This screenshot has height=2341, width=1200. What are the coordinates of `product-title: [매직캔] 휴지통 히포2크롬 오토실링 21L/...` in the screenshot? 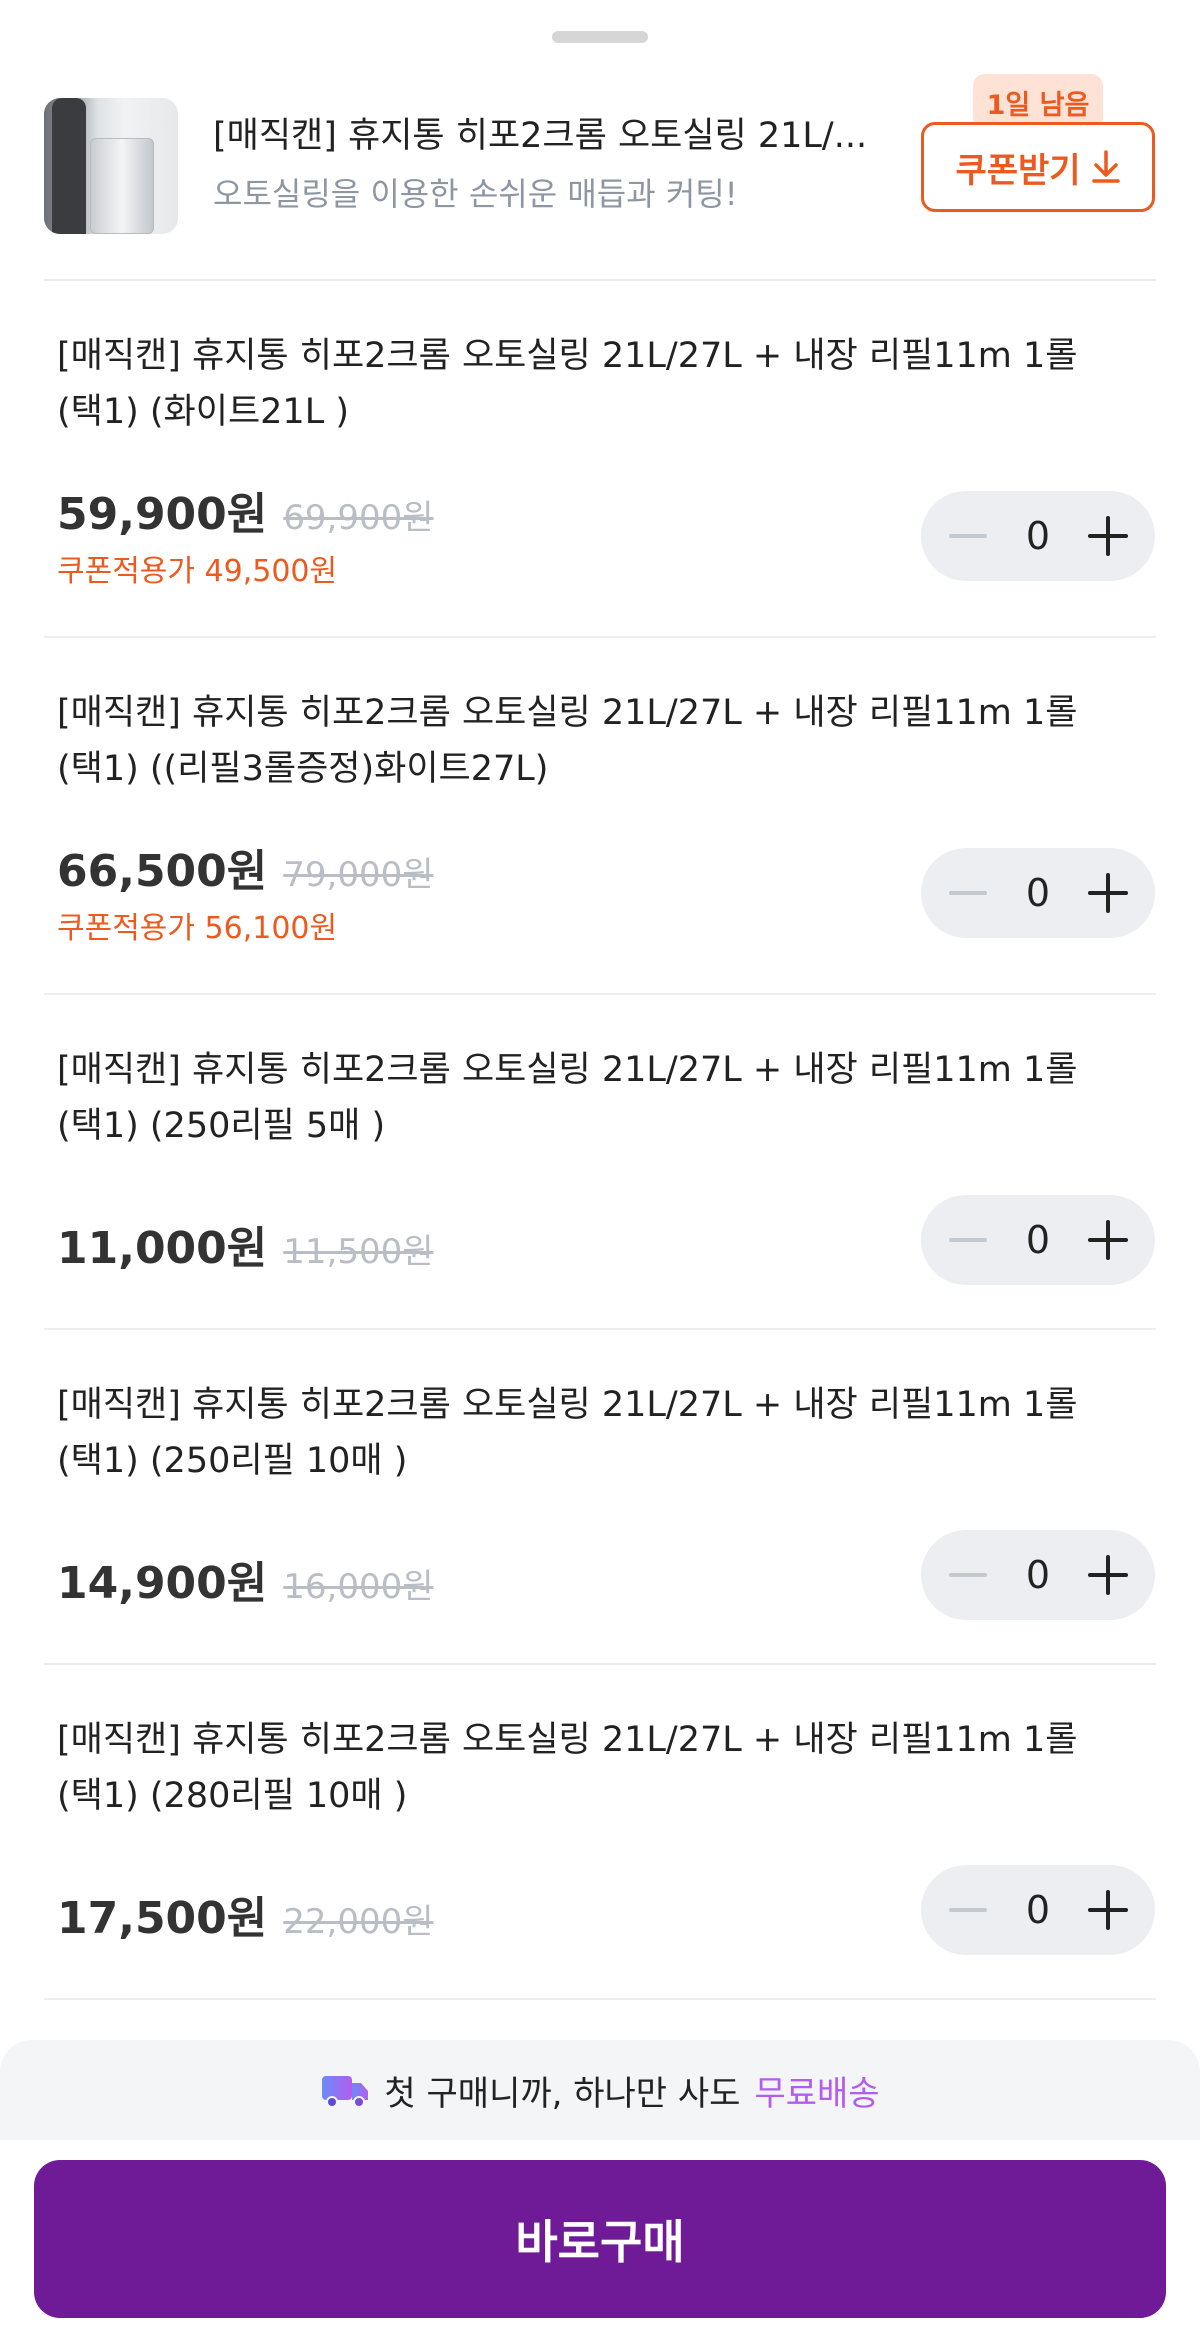 It's located at (540, 136).